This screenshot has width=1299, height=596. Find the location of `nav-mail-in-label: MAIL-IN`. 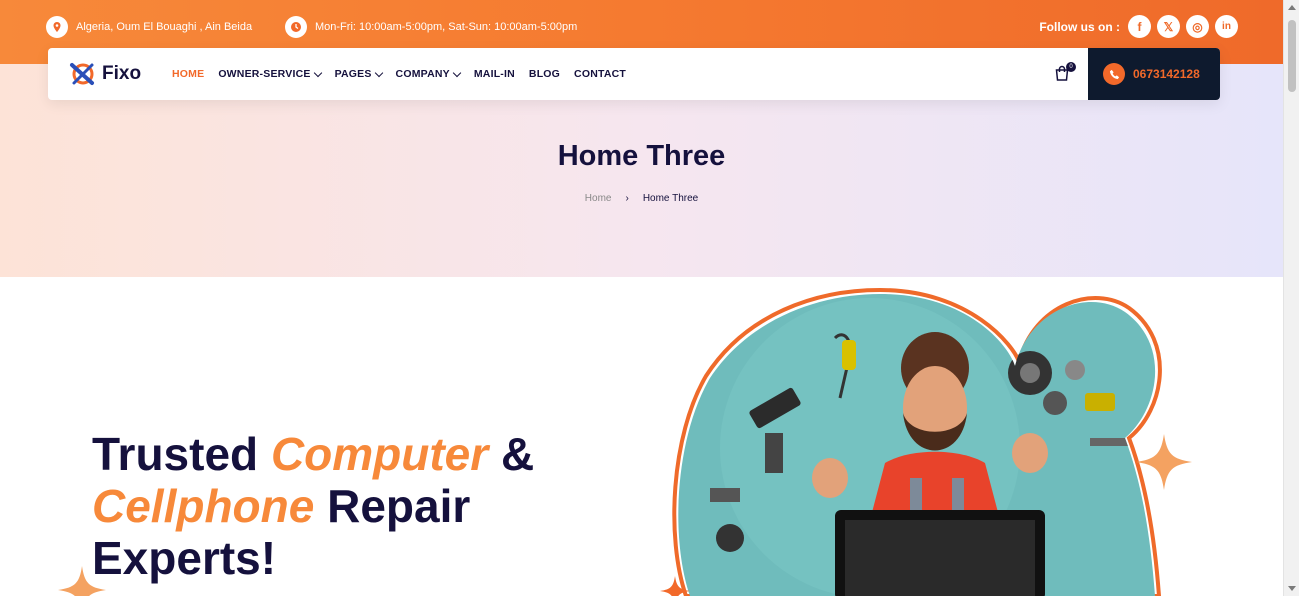

nav-mail-in-label: MAIL-IN is located at coordinates (494, 74).